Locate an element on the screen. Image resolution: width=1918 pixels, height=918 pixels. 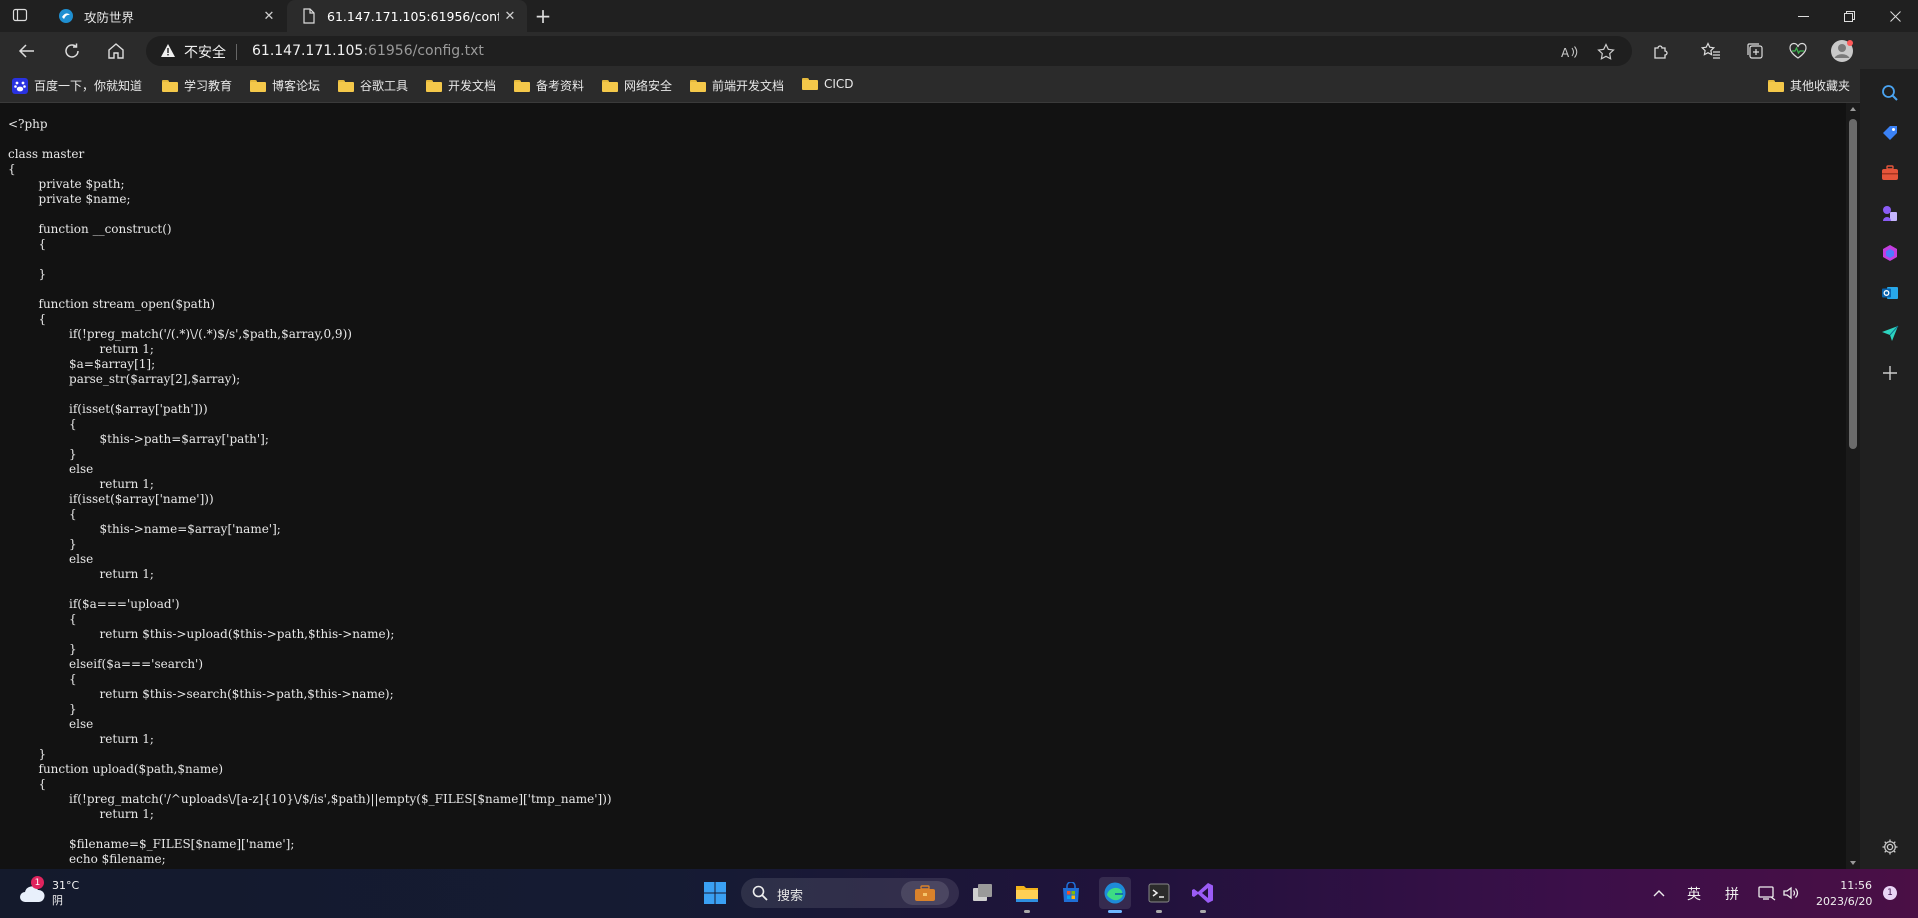
volume-speaker-icon is located at coordinates (1791, 893).